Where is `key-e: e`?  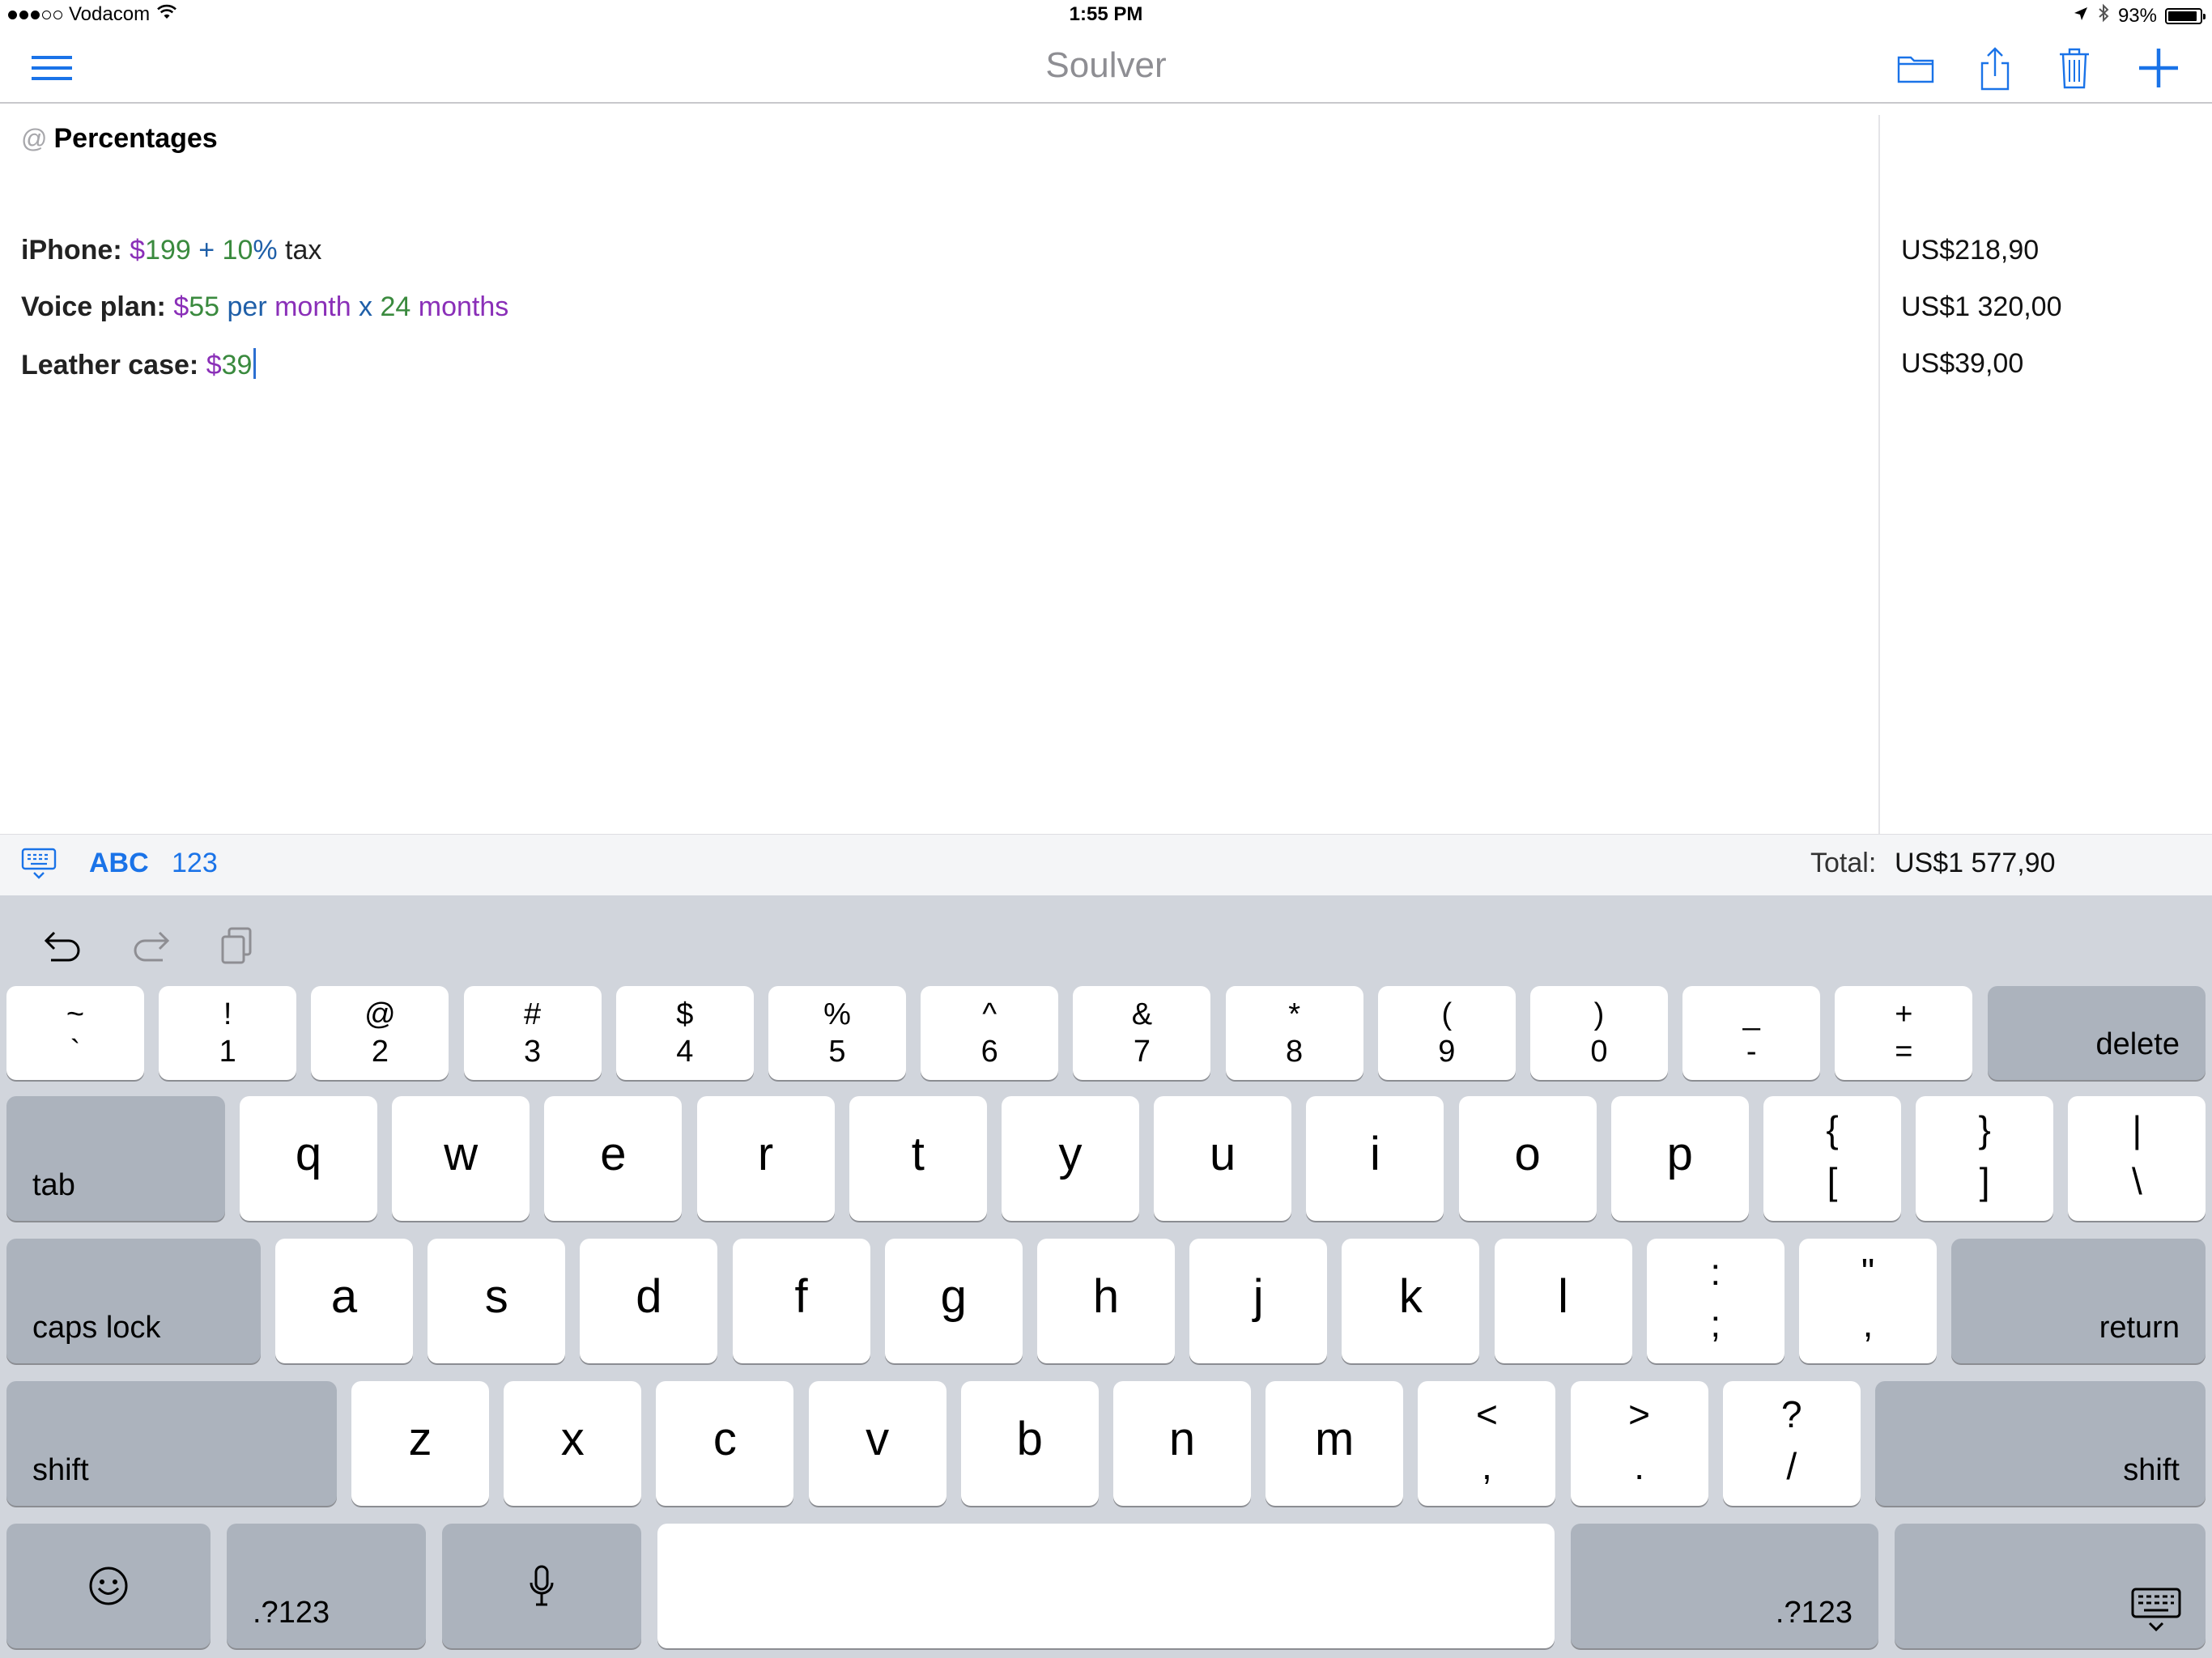
key-e: e is located at coordinates (614, 1158).